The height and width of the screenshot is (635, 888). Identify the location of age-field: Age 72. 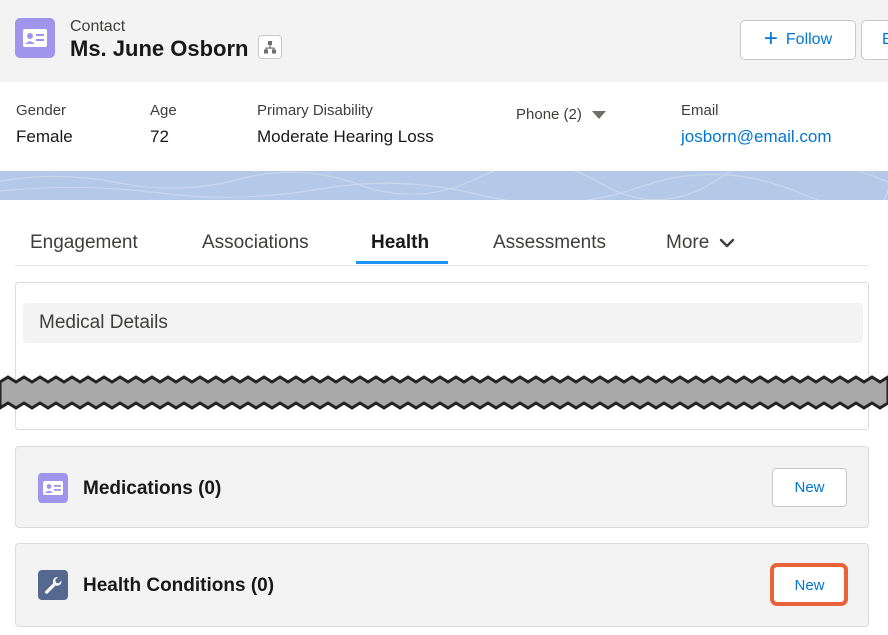
(163, 124).